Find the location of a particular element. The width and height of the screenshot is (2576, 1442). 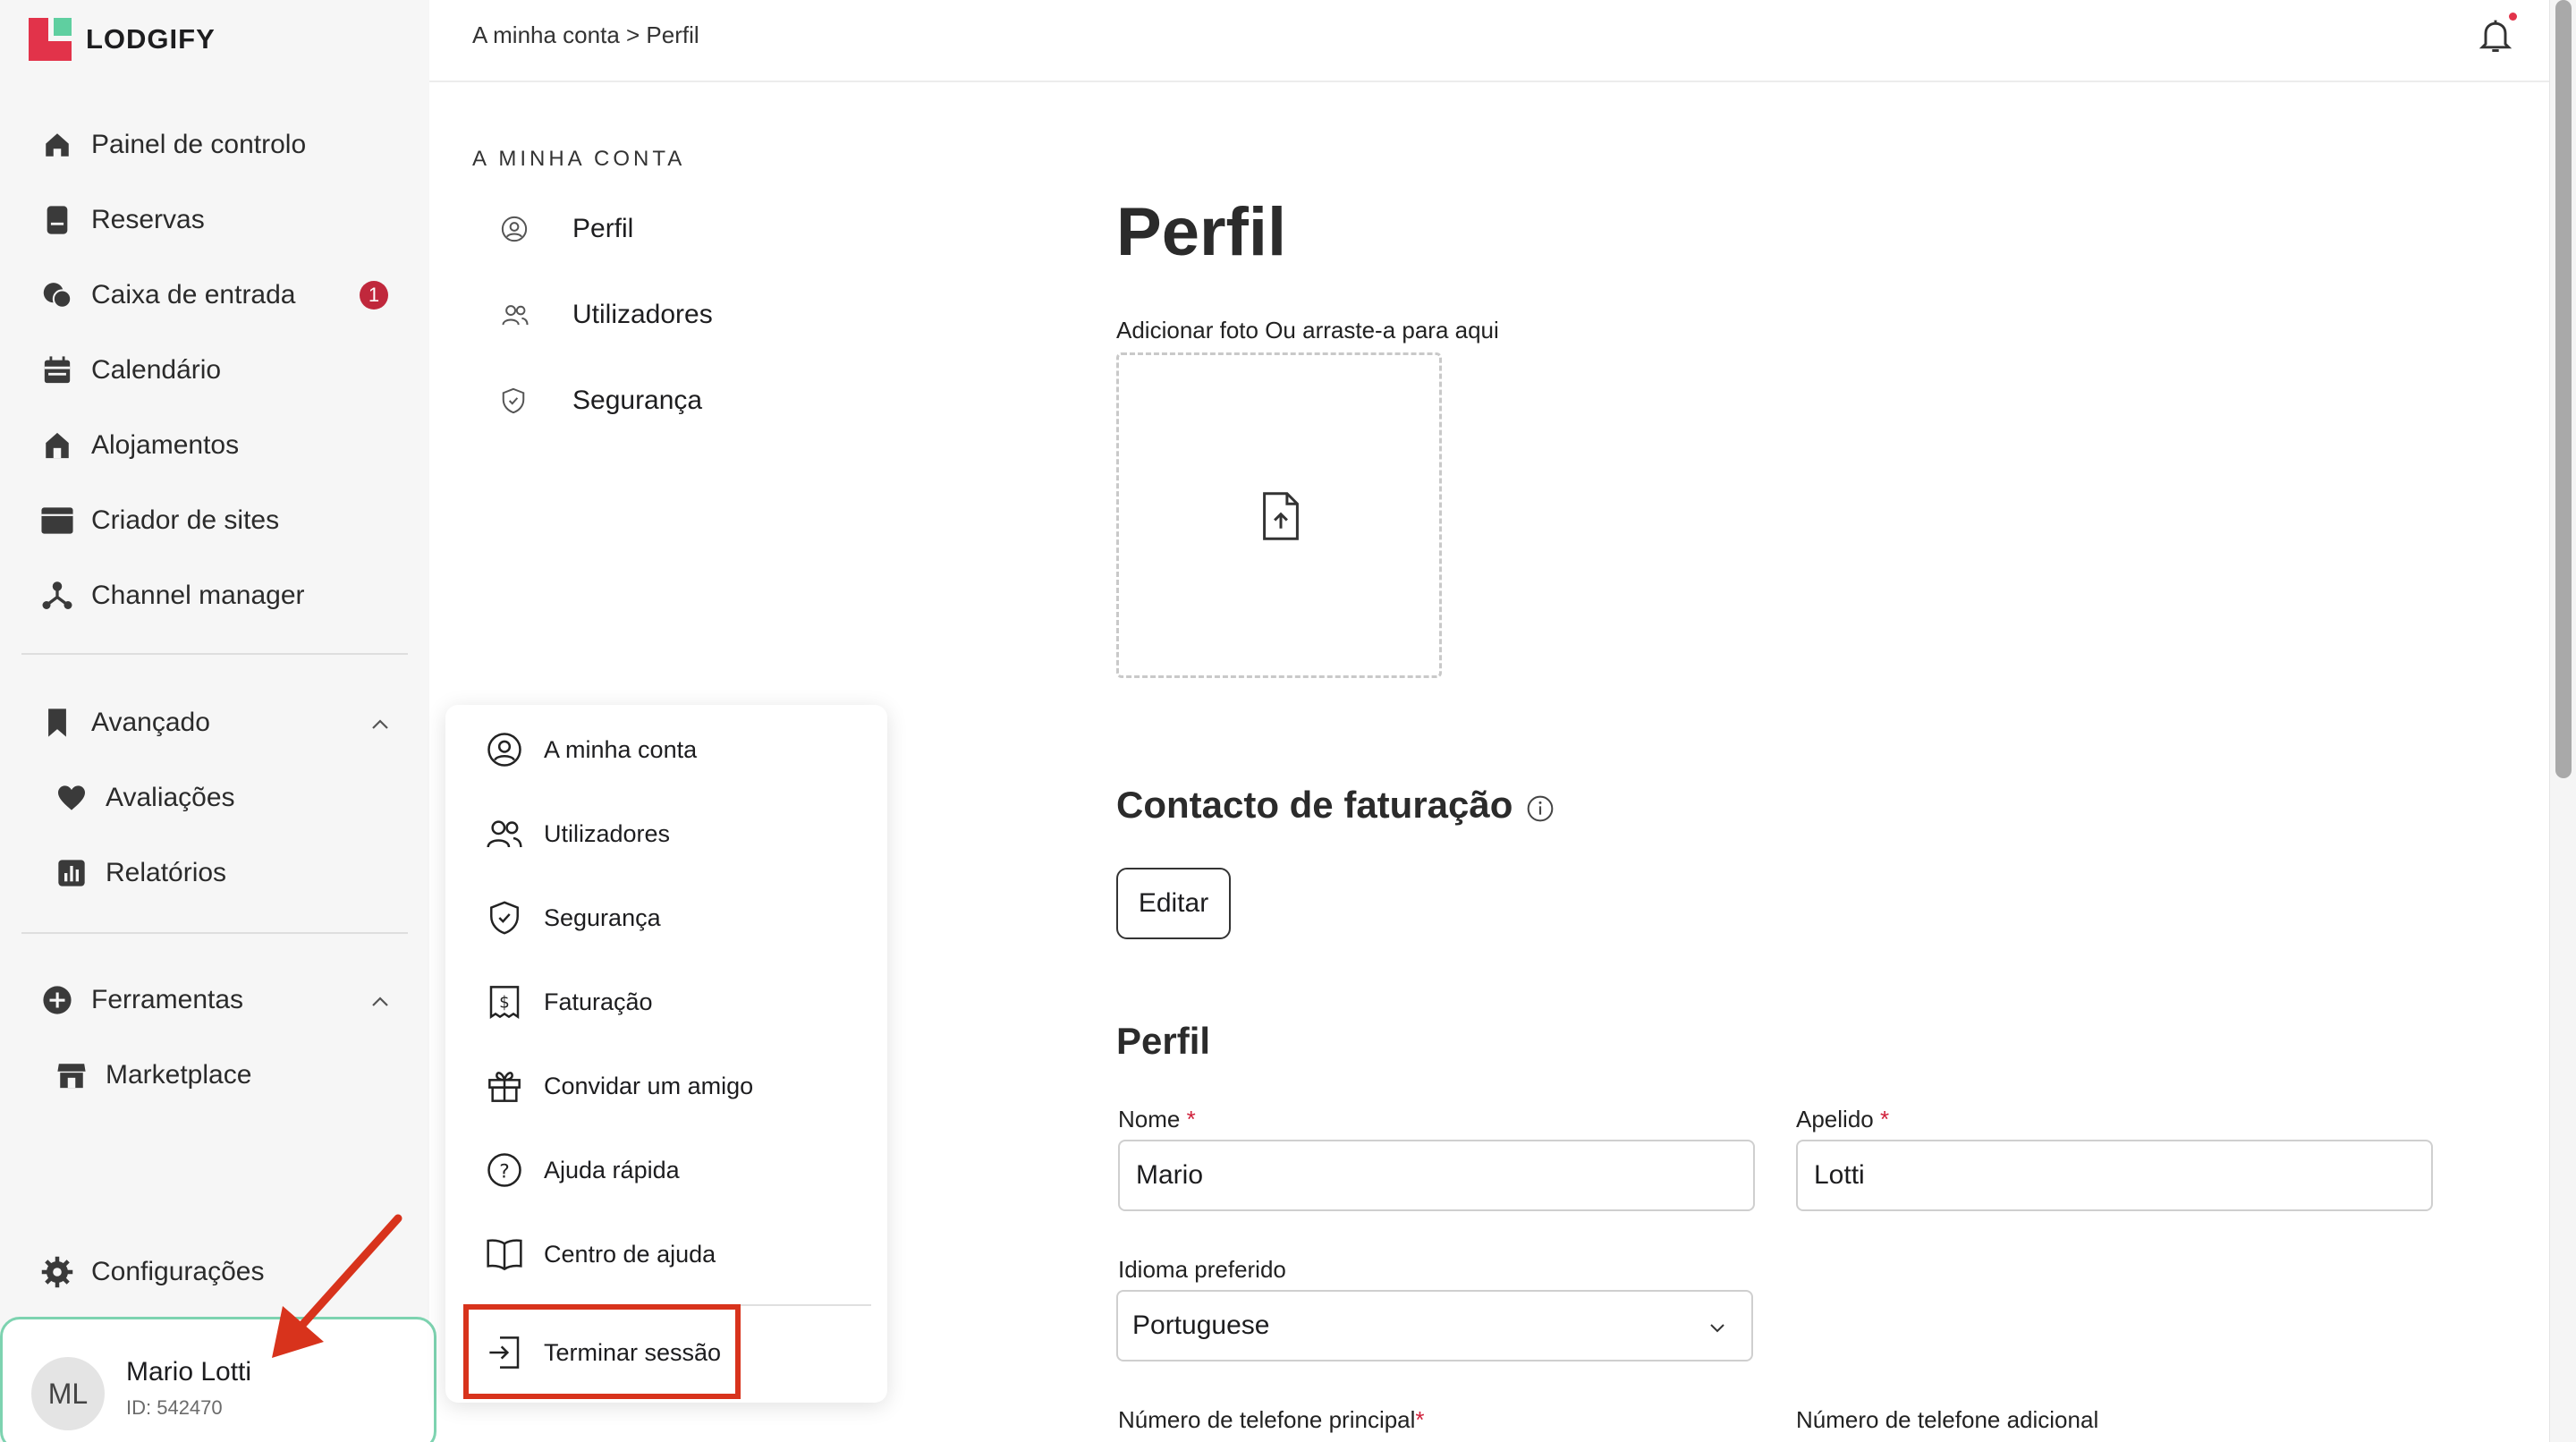

sidebar-item-label: Criador de sites is located at coordinates (185, 520).